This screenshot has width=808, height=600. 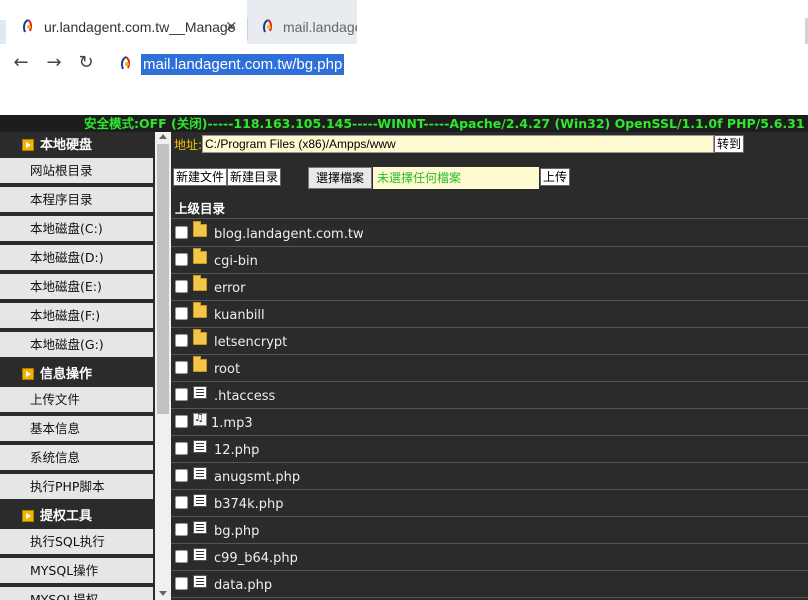 I want to click on scroll-down-arrow-icon, so click(x=163, y=593).